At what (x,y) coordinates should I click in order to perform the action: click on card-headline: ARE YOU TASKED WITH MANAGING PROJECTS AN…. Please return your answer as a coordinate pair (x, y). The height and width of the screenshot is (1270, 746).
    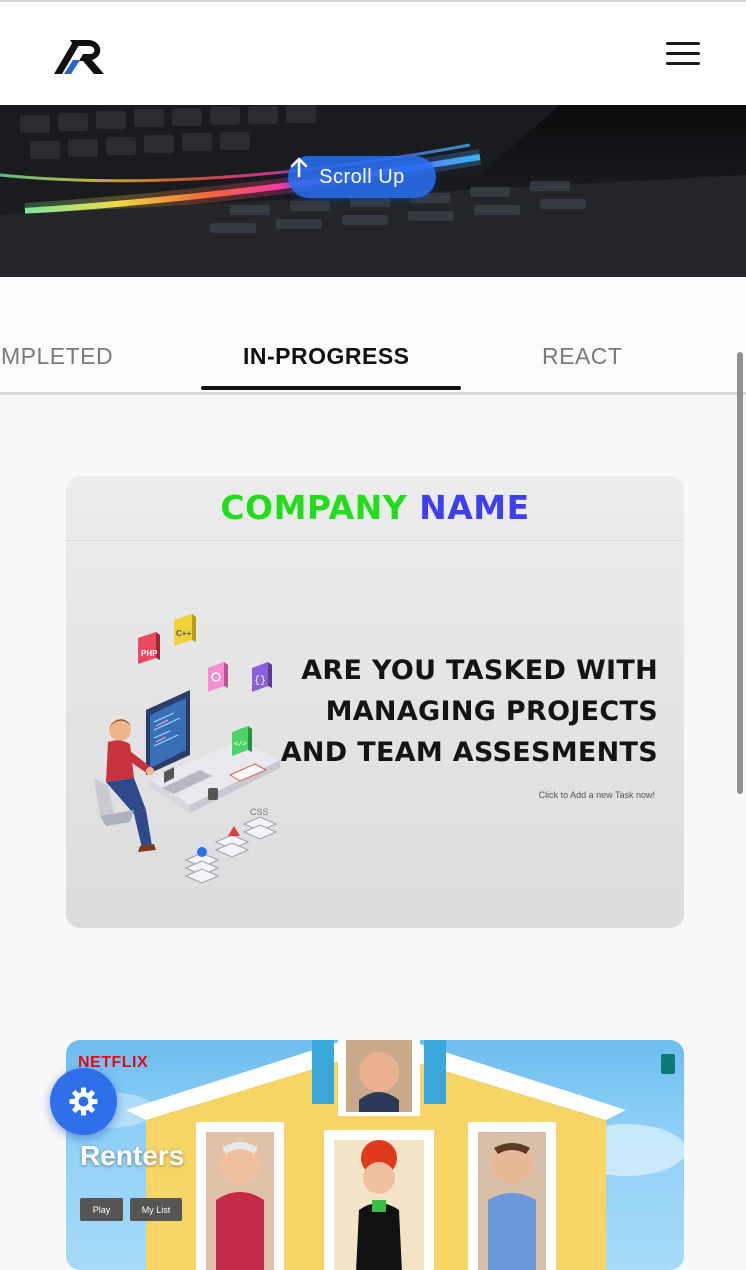
    Looking at the image, I should click on (458, 711).